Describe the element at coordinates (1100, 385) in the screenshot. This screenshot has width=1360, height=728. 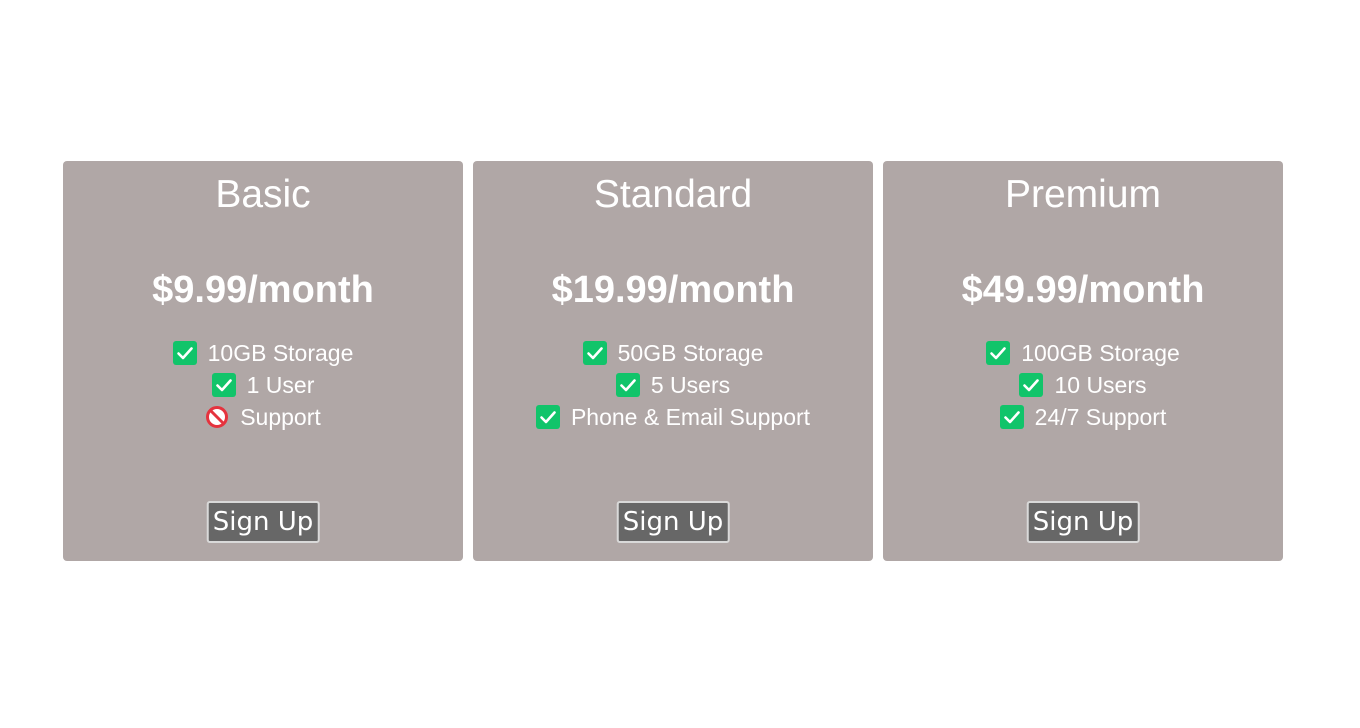
I see `feature-text: 10 Users` at that location.